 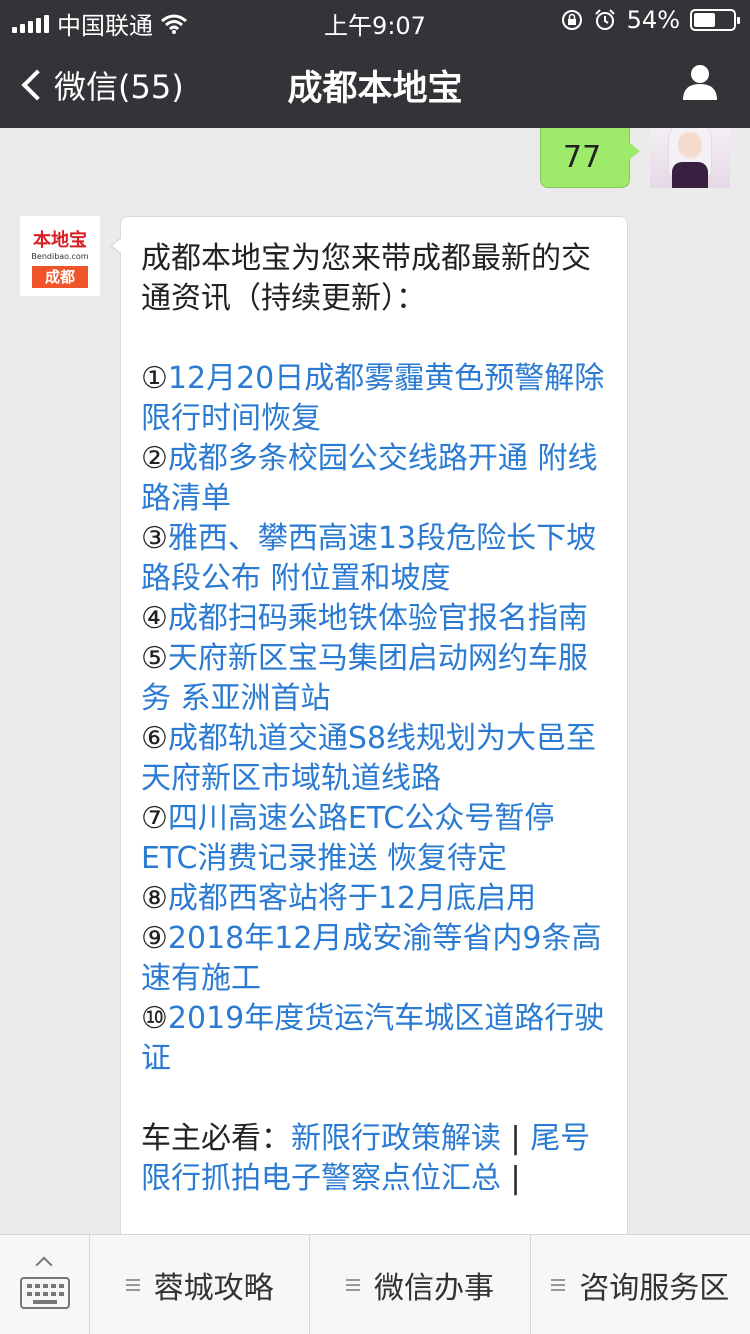 I want to click on news-item-link: 成都多条校园公交线路开通 附线路清单, so click(x=369, y=478).